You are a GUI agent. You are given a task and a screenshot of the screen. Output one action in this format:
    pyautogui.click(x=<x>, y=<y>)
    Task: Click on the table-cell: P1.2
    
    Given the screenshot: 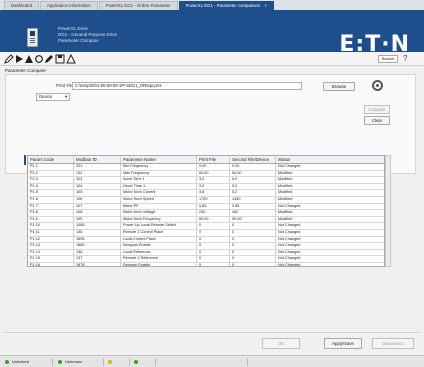 What is the action you would take?
    pyautogui.click(x=51, y=173)
    